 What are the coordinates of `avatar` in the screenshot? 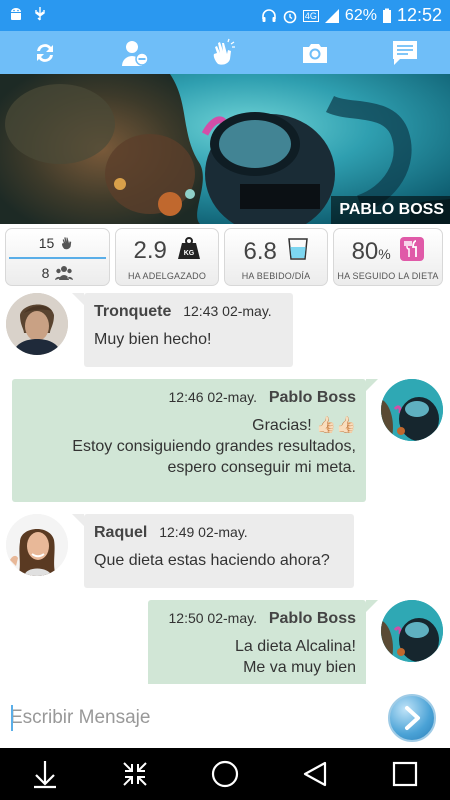 It's located at (412, 631).